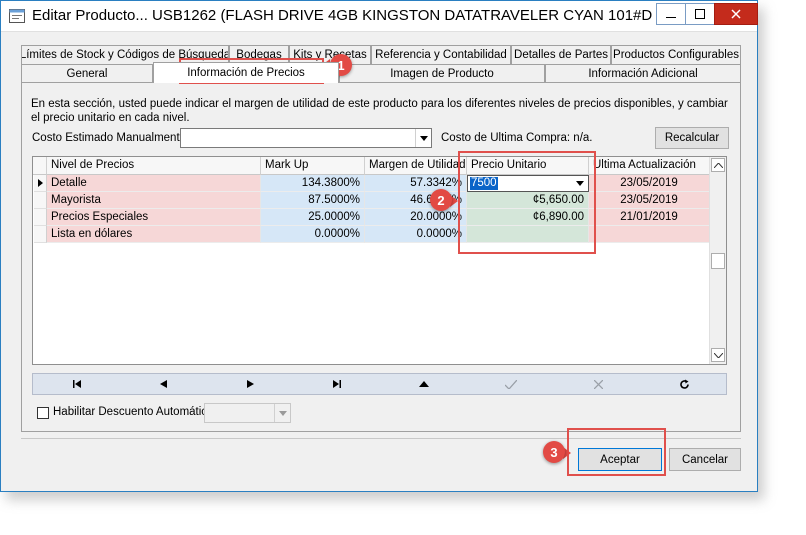 The width and height of the screenshot is (806, 535). Describe the element at coordinates (130, 412) in the screenshot. I see `descuento-label: Habilitar Descuento Automátic` at that location.